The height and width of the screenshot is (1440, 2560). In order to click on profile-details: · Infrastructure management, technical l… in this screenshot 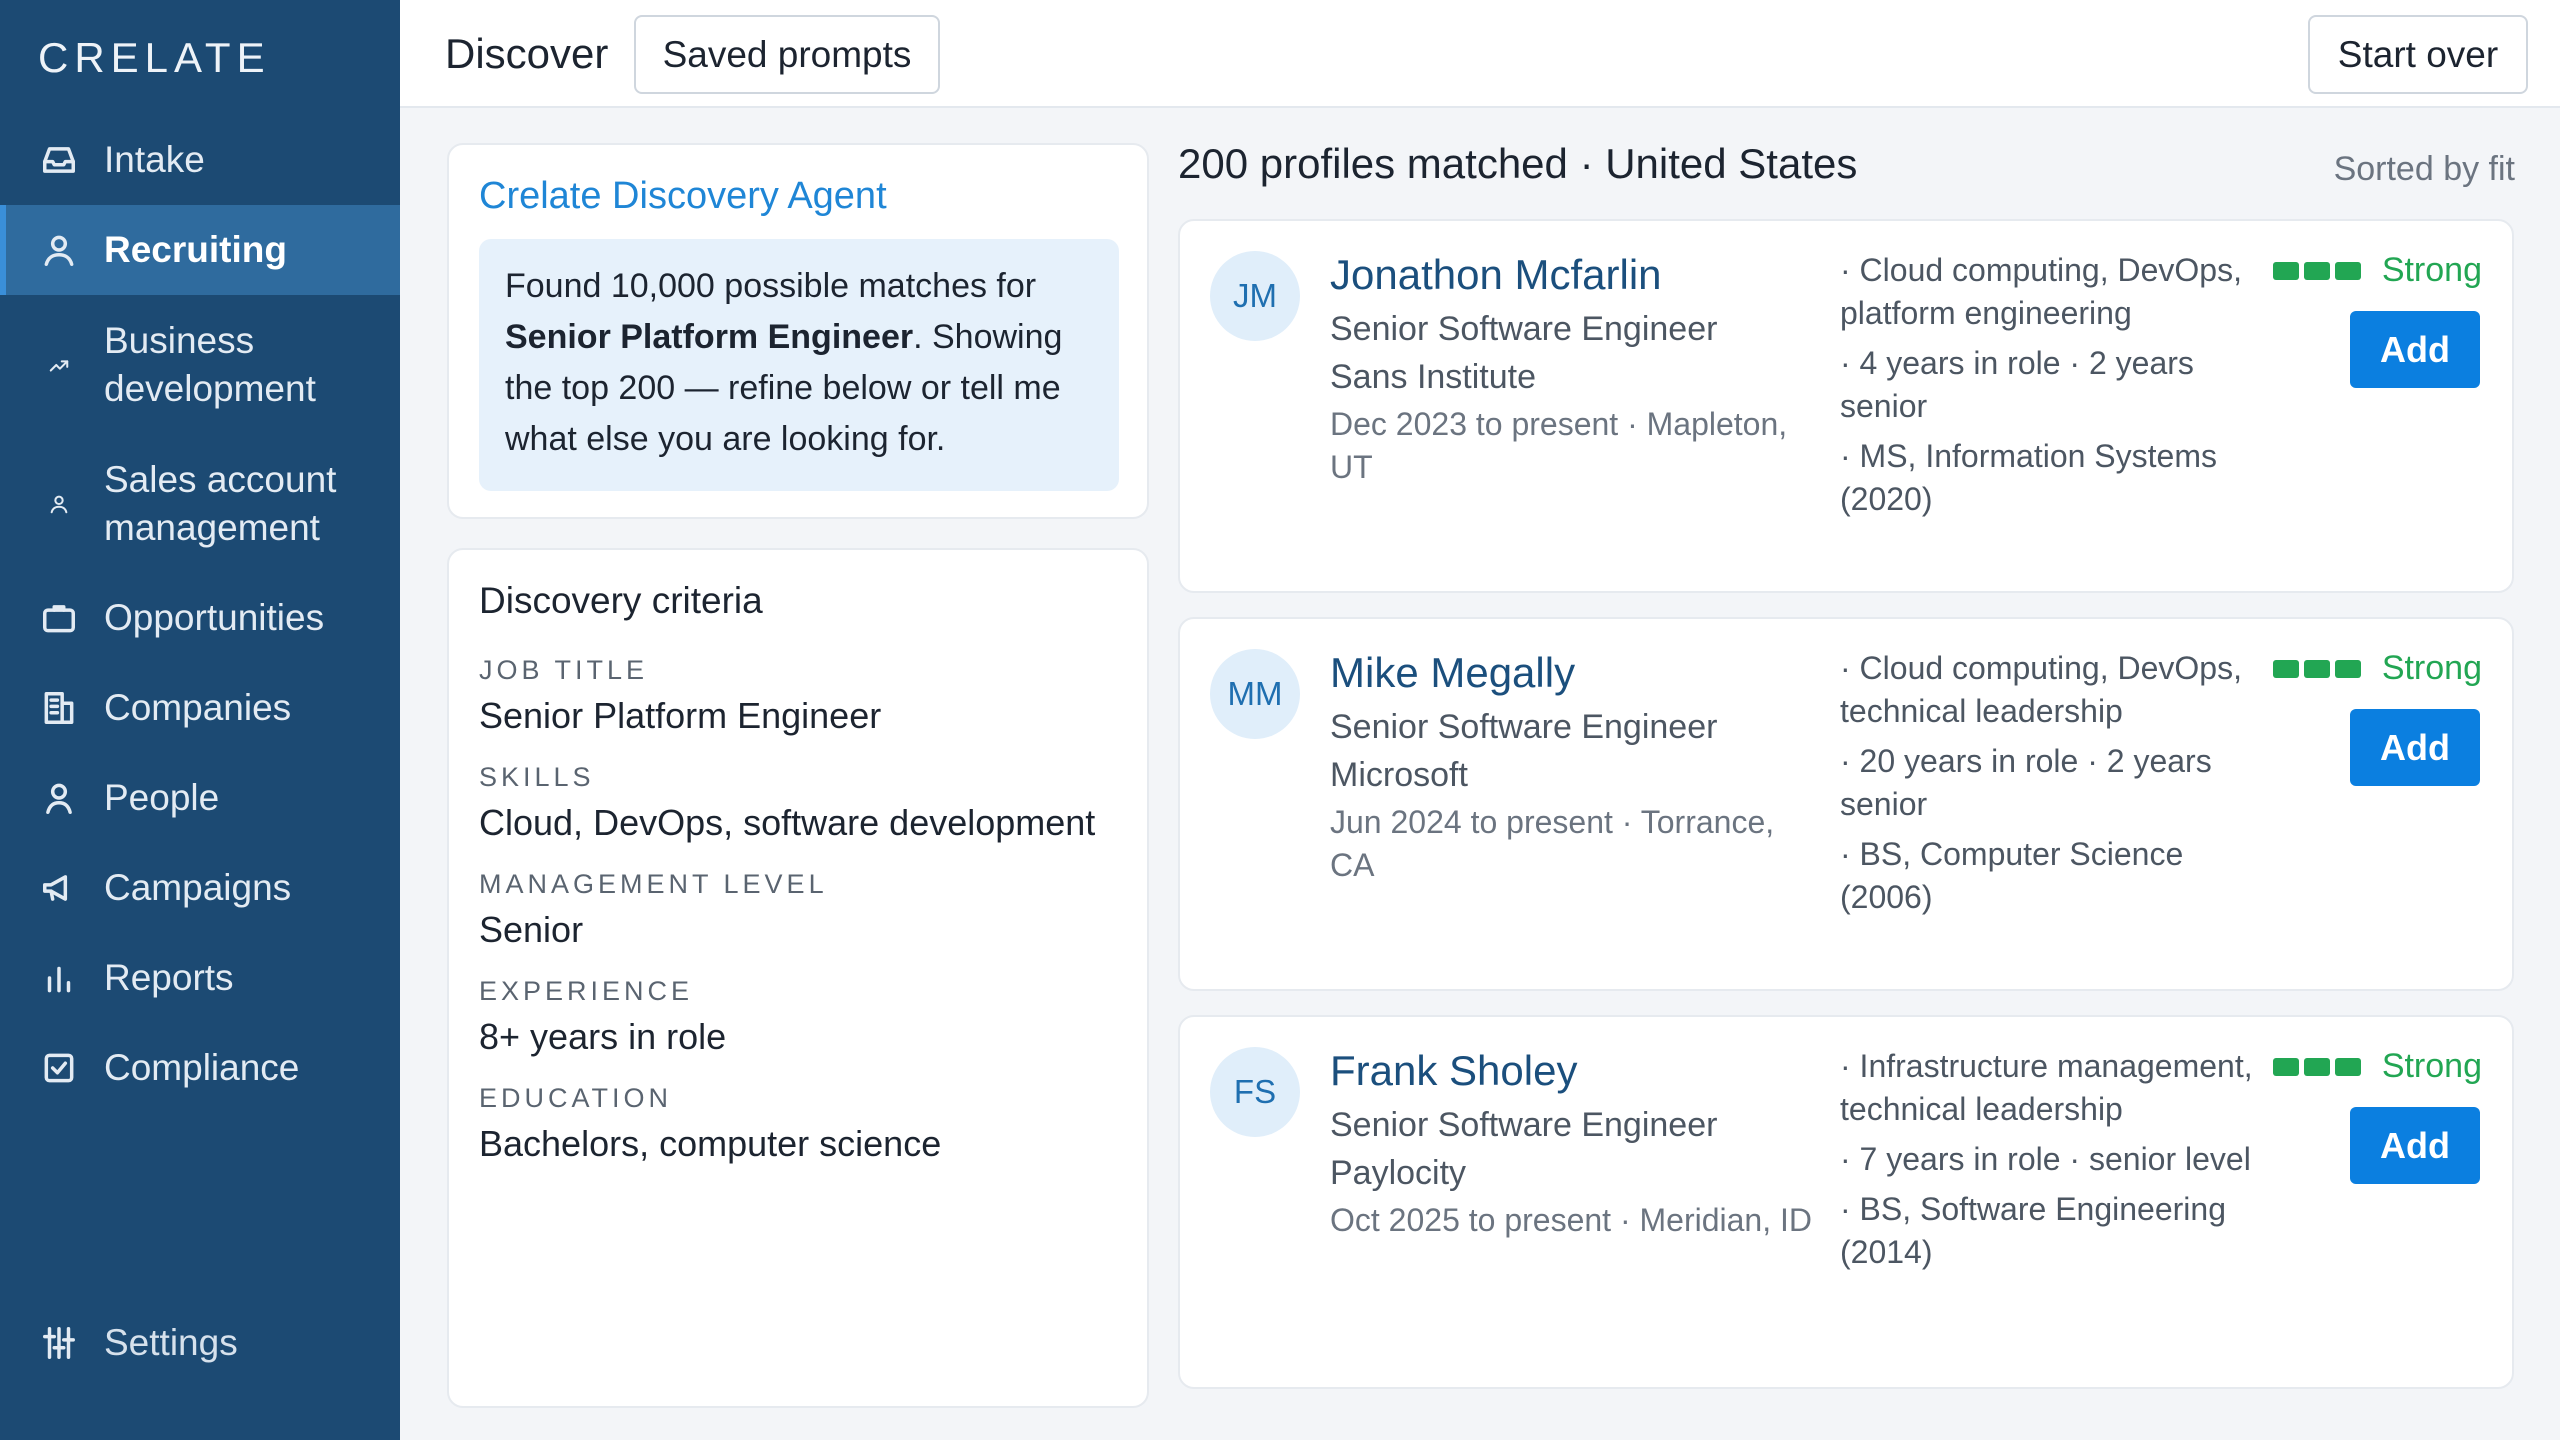, I will do `click(2050, 1163)`.